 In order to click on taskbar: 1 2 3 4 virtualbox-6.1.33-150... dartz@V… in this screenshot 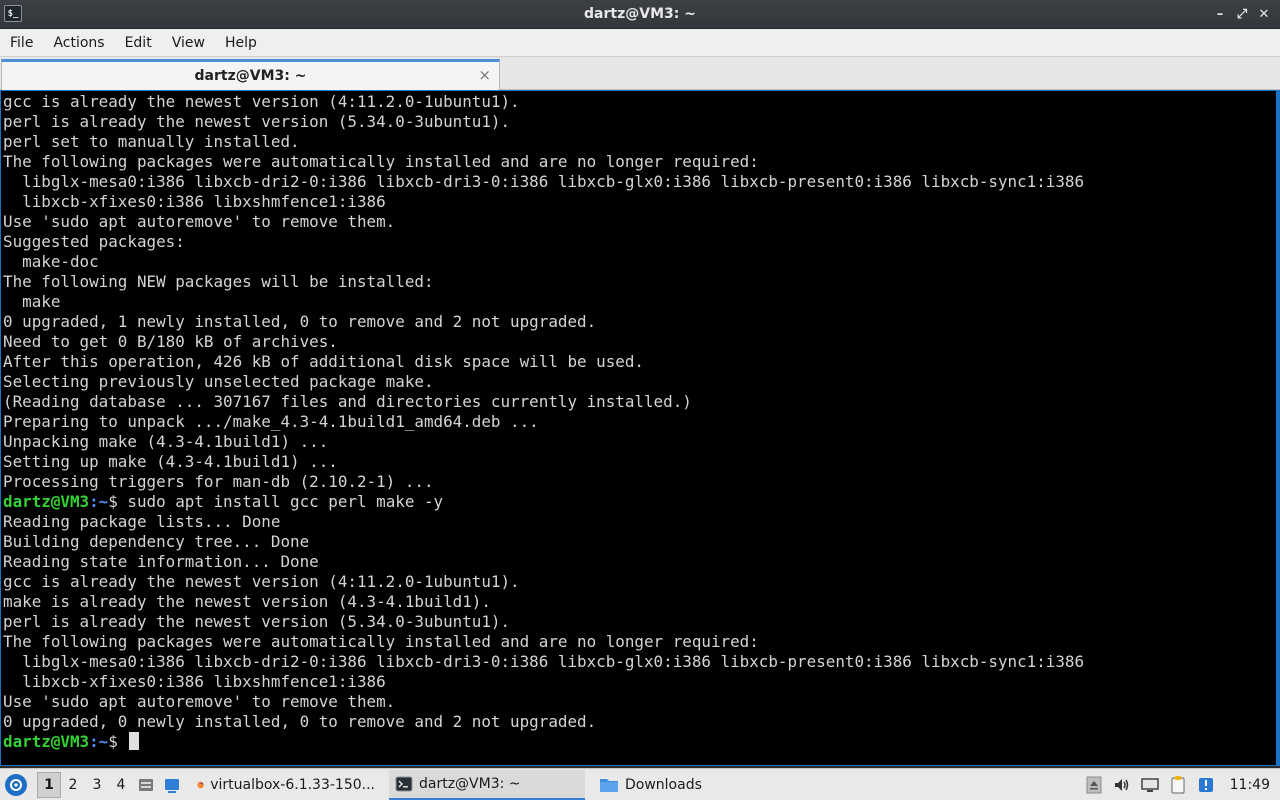, I will do `click(640, 784)`.